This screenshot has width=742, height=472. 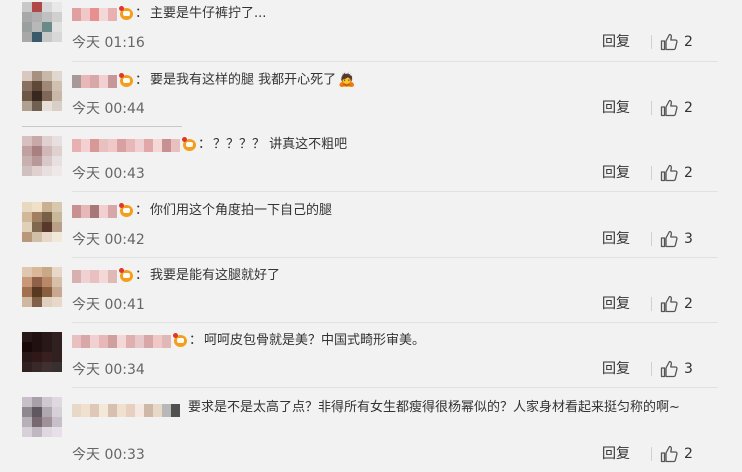 I want to click on comment-body: ：你们用这个角度拍一下自己的腿 今天 00:42 回复 3, so click(x=395, y=224).